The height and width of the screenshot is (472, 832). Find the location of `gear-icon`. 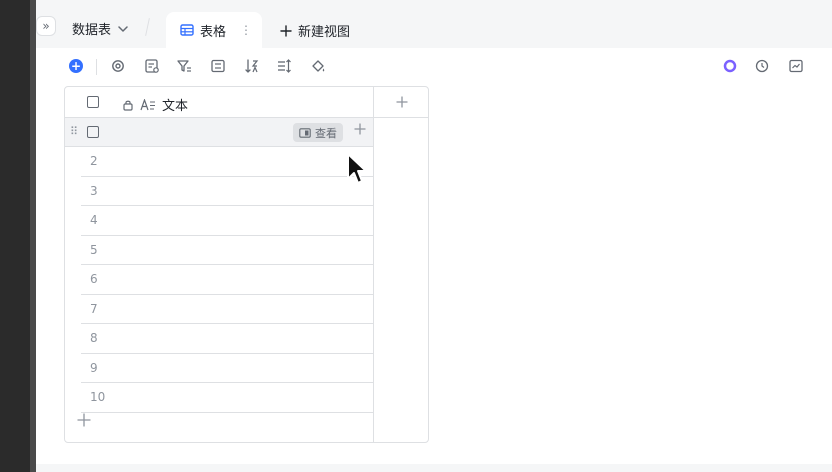

gear-icon is located at coordinates (118, 66).